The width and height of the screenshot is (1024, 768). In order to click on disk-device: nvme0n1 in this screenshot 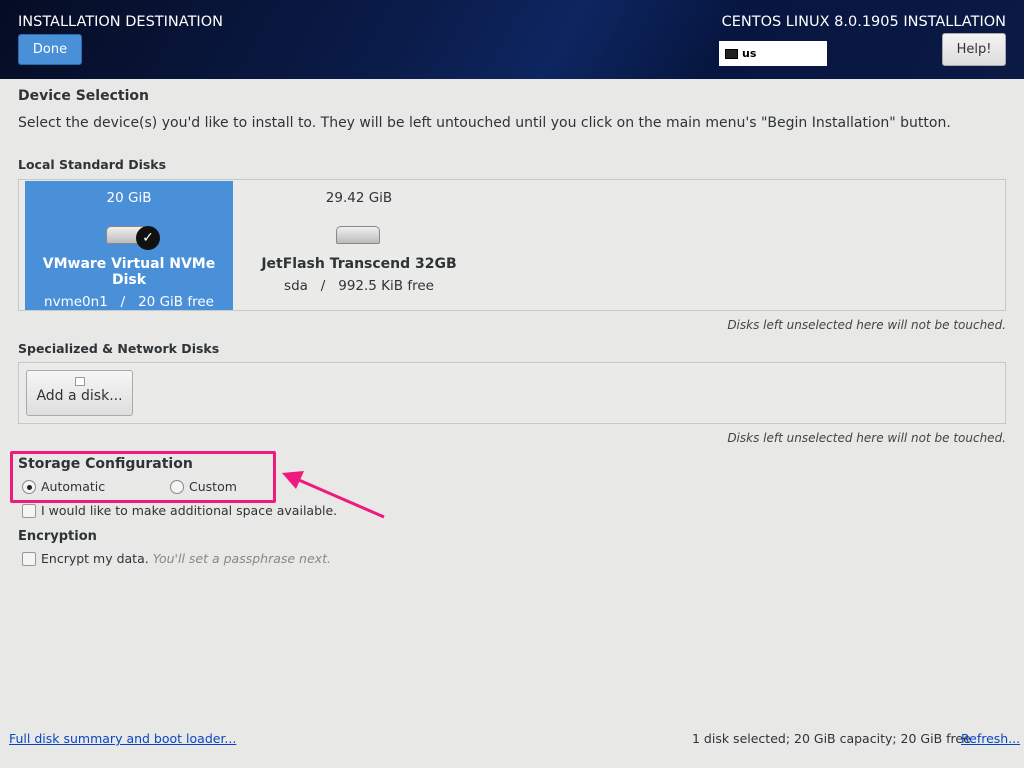, I will do `click(76, 302)`.